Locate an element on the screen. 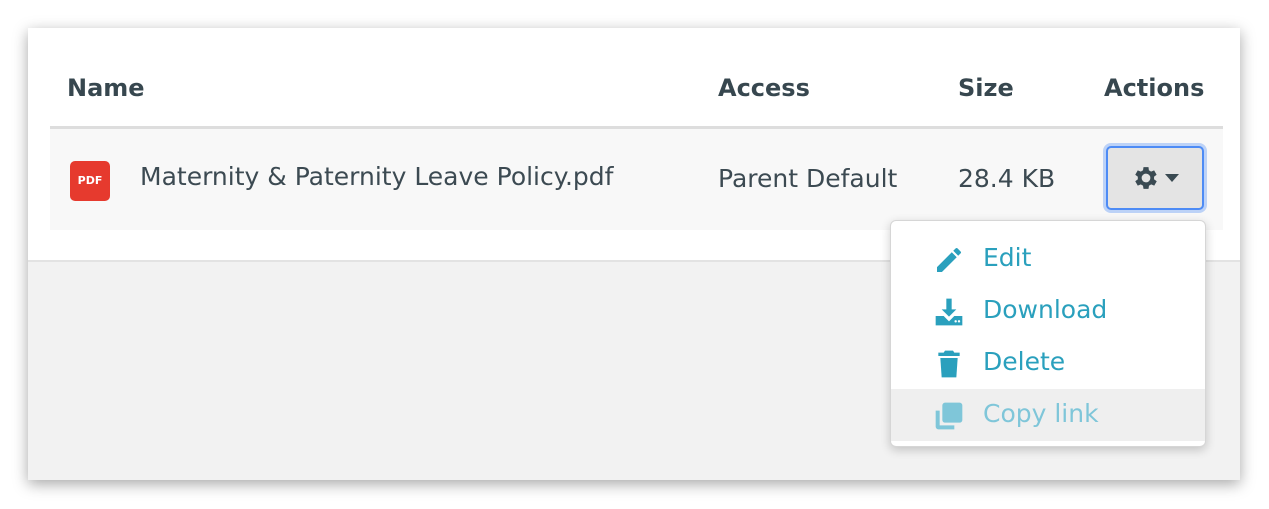  column-header-access: Access is located at coordinates (764, 88).